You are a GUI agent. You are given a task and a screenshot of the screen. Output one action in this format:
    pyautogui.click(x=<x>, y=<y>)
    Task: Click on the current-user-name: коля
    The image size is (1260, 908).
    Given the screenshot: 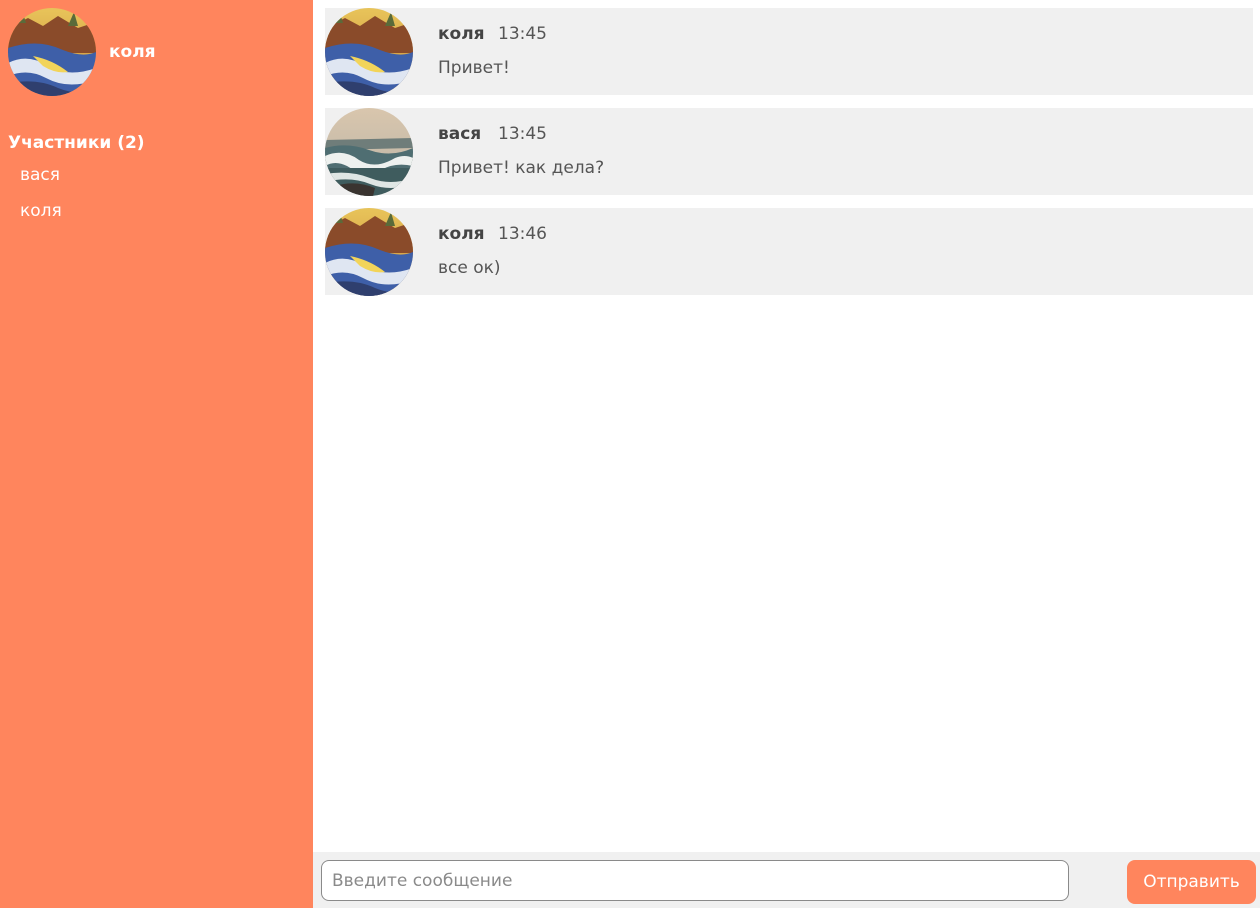 What is the action you would take?
    pyautogui.click(x=132, y=52)
    